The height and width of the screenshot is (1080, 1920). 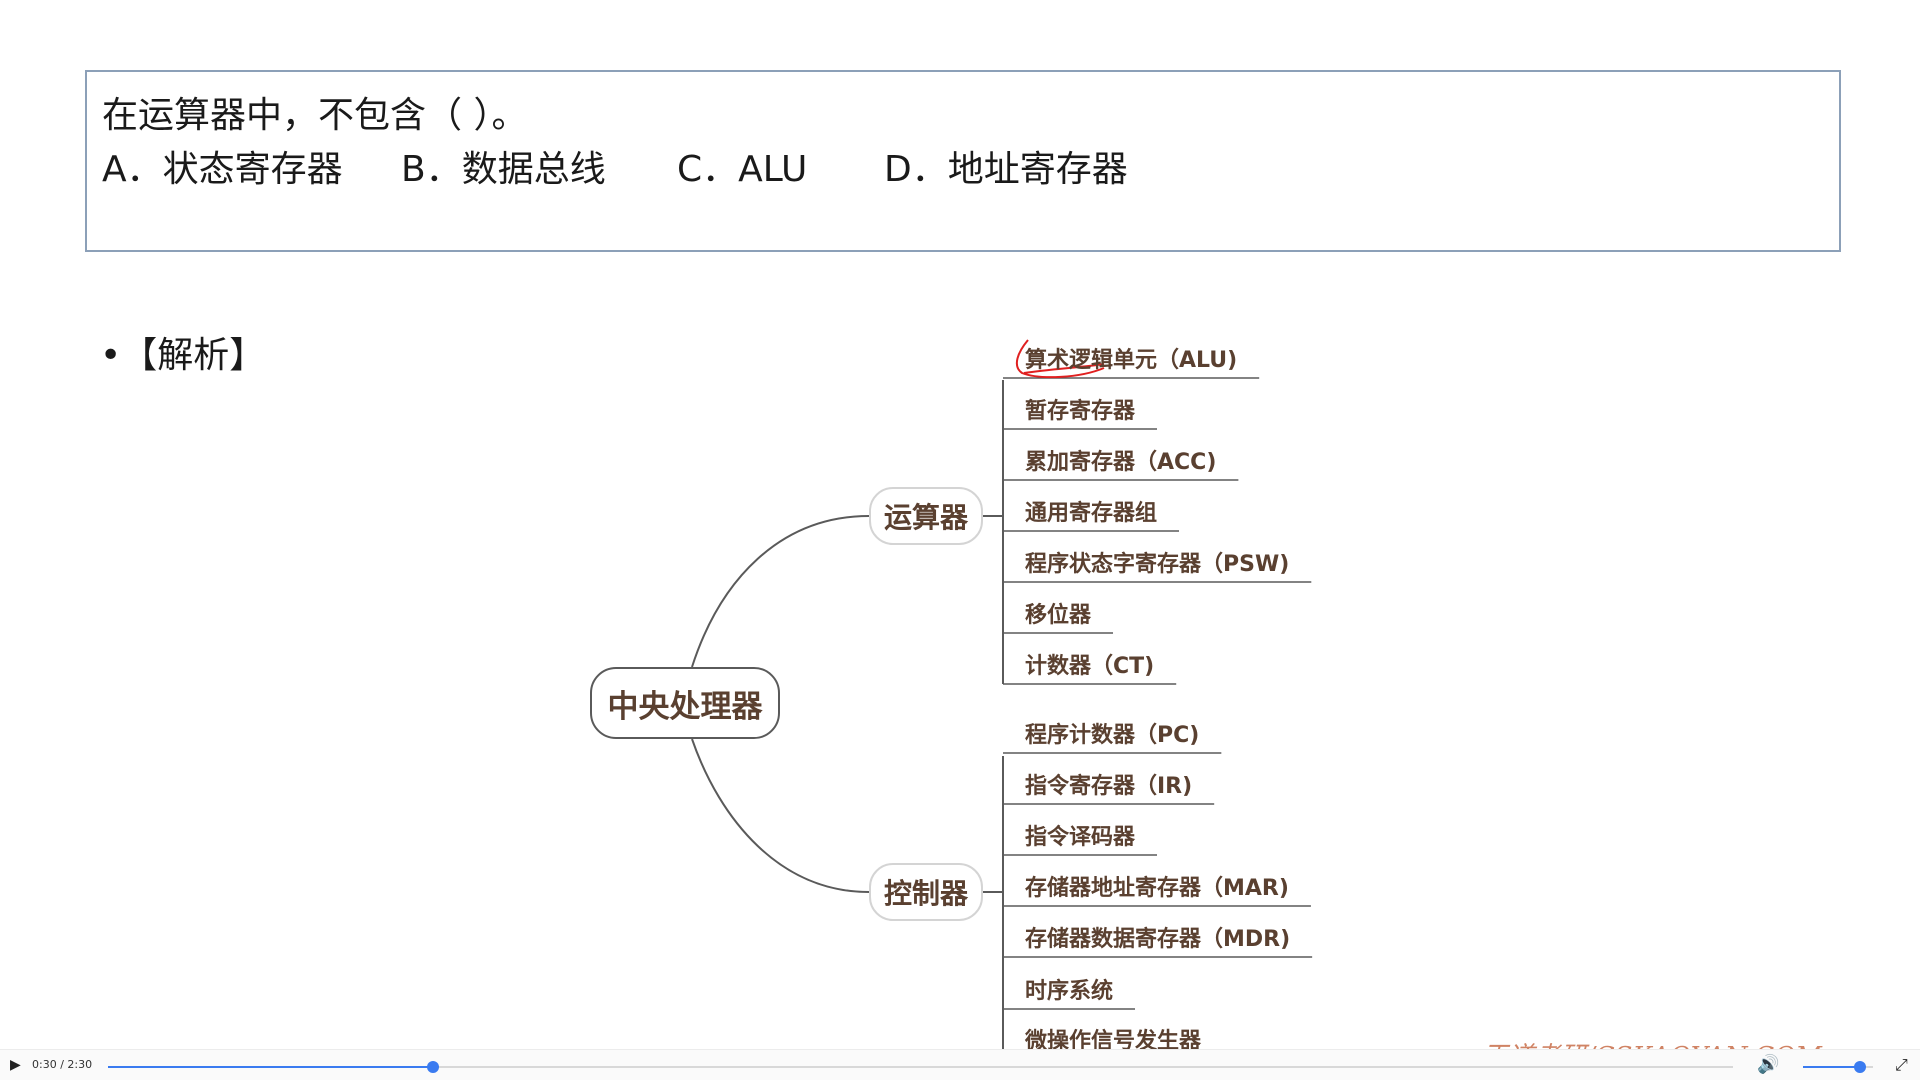 I want to click on playback-time: 0:30 / 2:30, so click(x=62, y=1064).